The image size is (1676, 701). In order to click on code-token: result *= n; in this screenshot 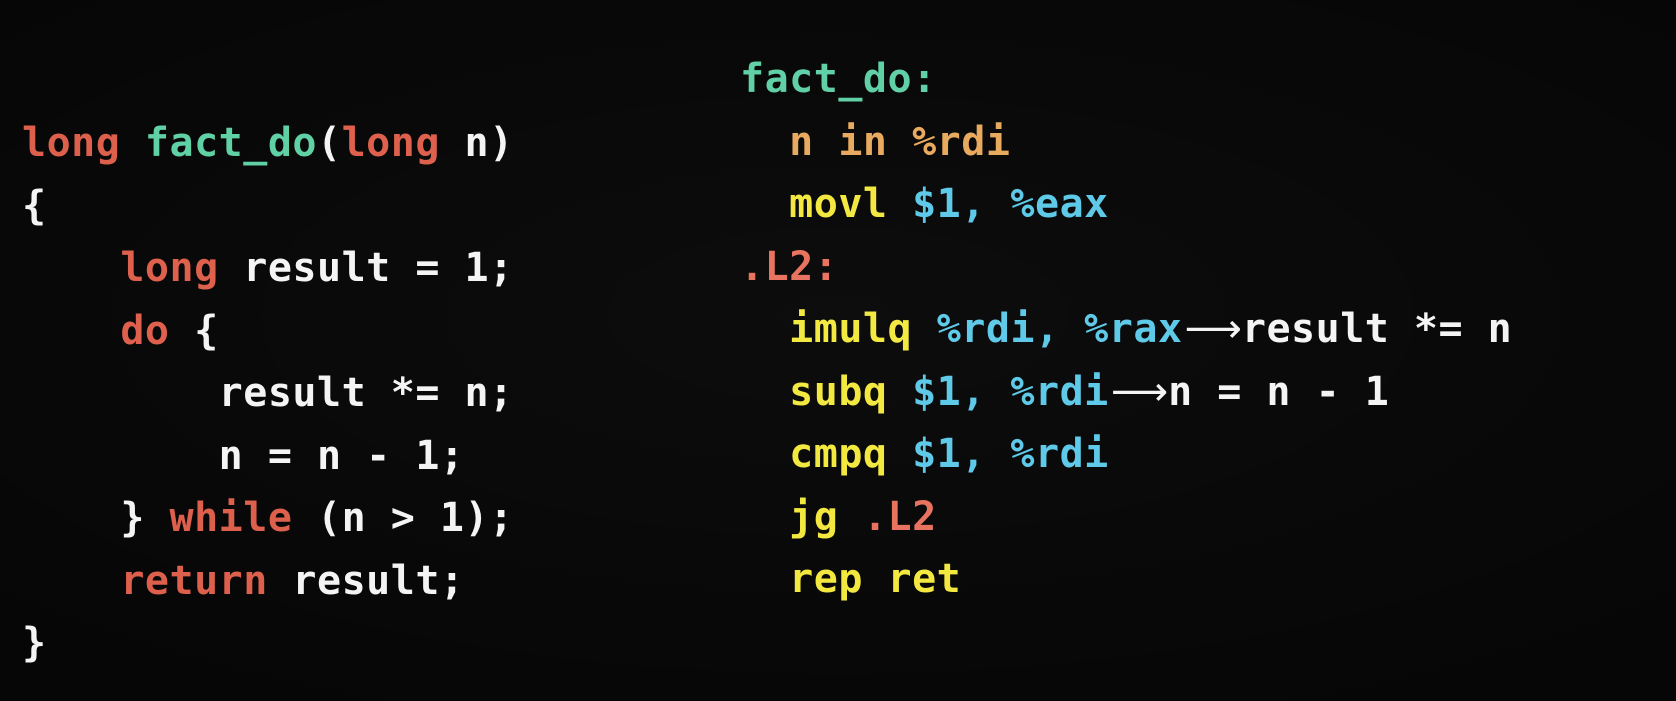, I will do `click(268, 393)`.